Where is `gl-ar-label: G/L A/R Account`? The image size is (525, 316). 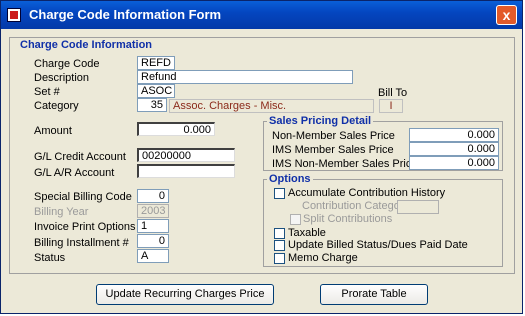
gl-ar-label: G/L A/R Account is located at coordinates (74, 173).